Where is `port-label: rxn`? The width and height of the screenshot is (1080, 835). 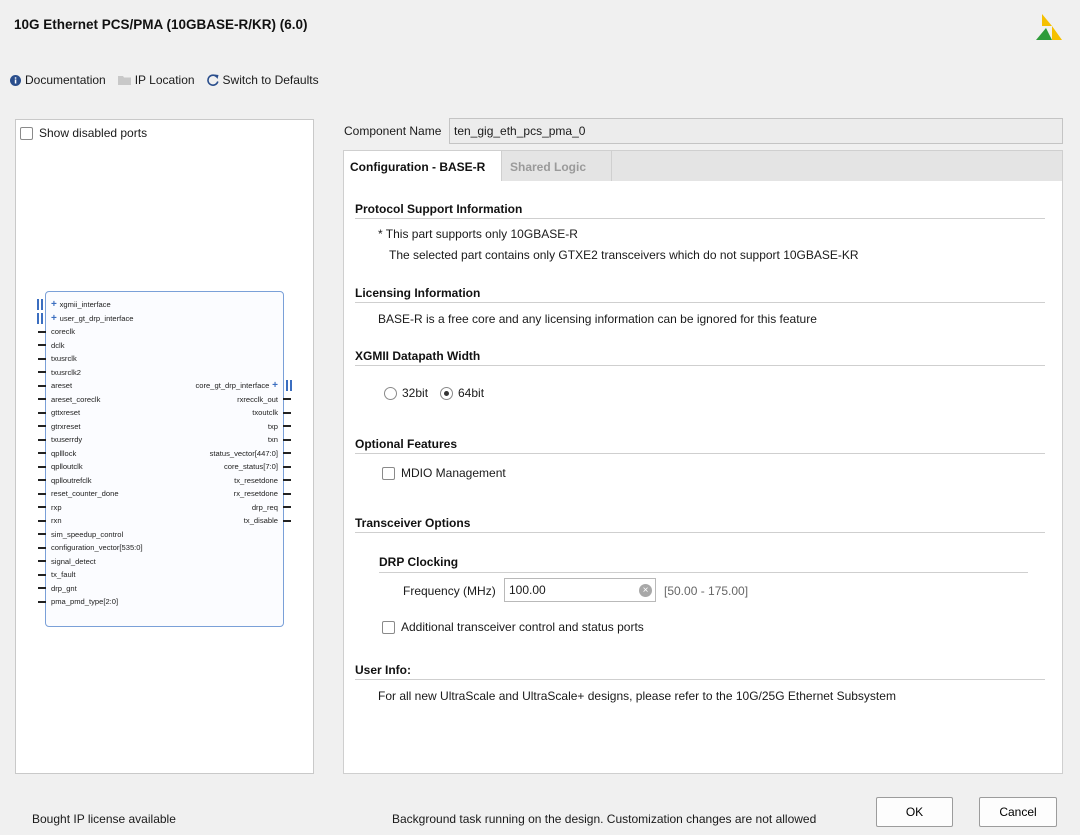 port-label: rxn is located at coordinates (56, 520).